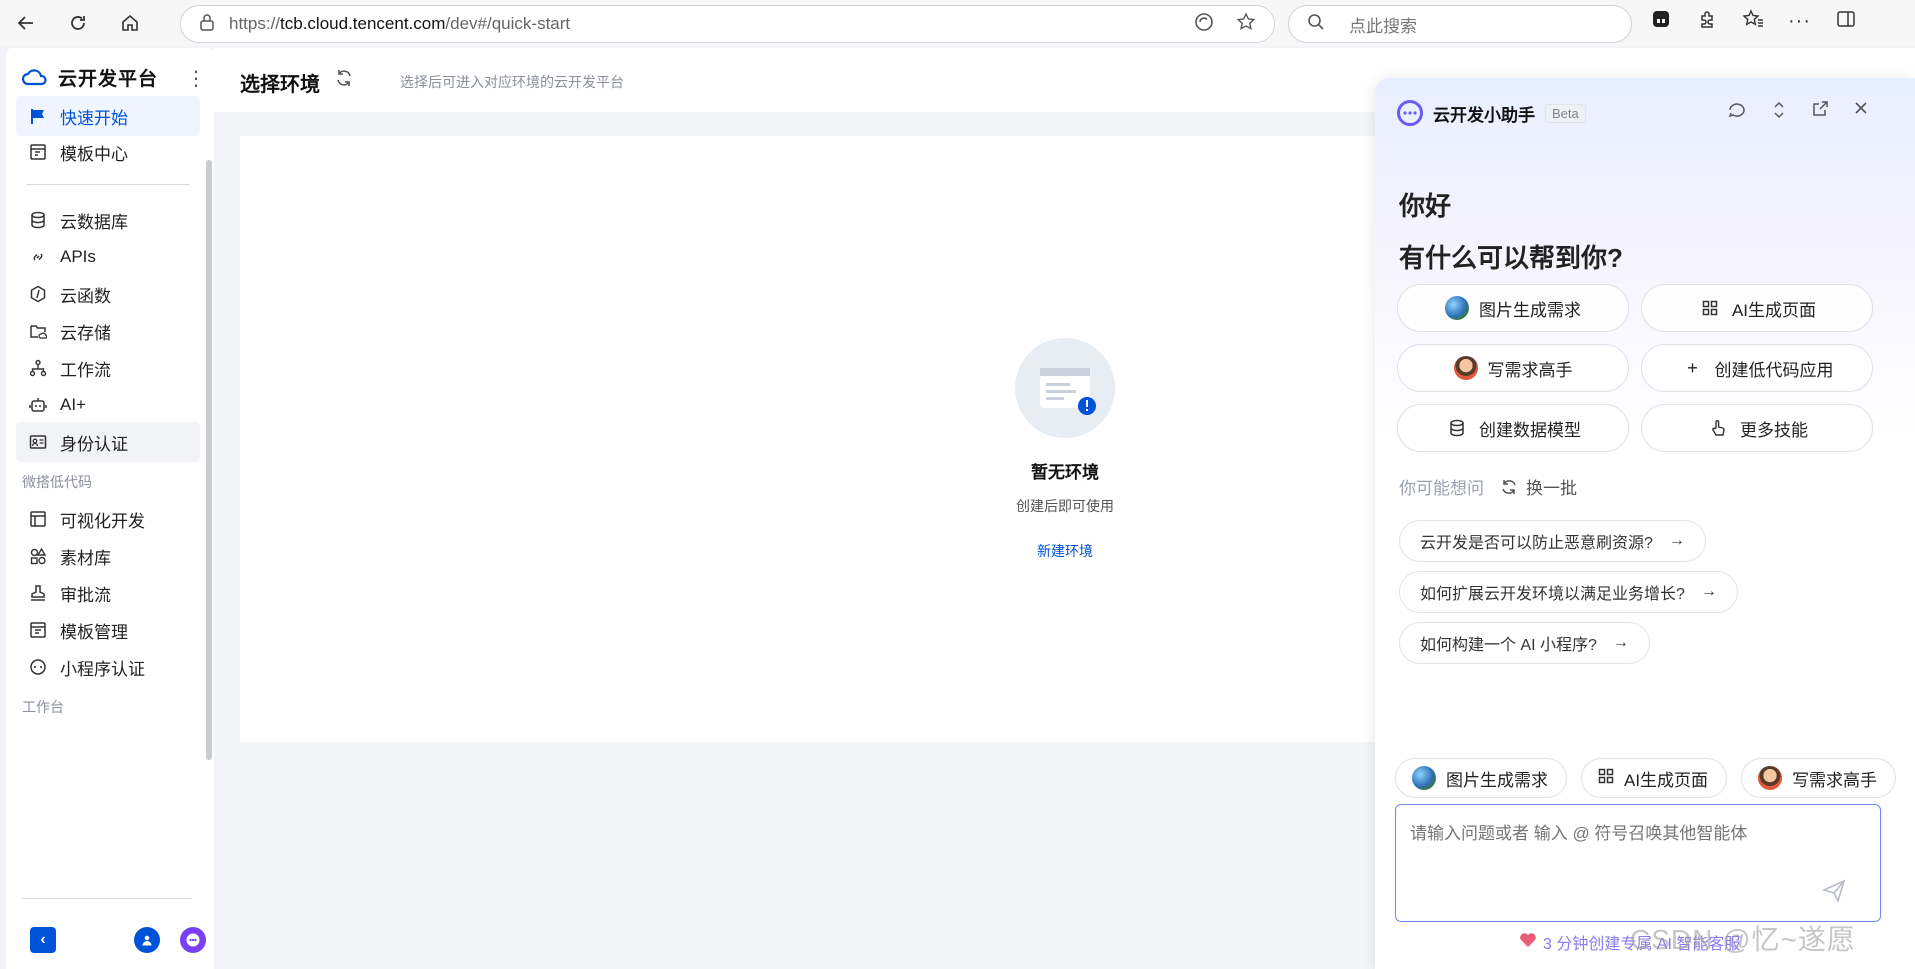  I want to click on shapes-icon, so click(38, 556).